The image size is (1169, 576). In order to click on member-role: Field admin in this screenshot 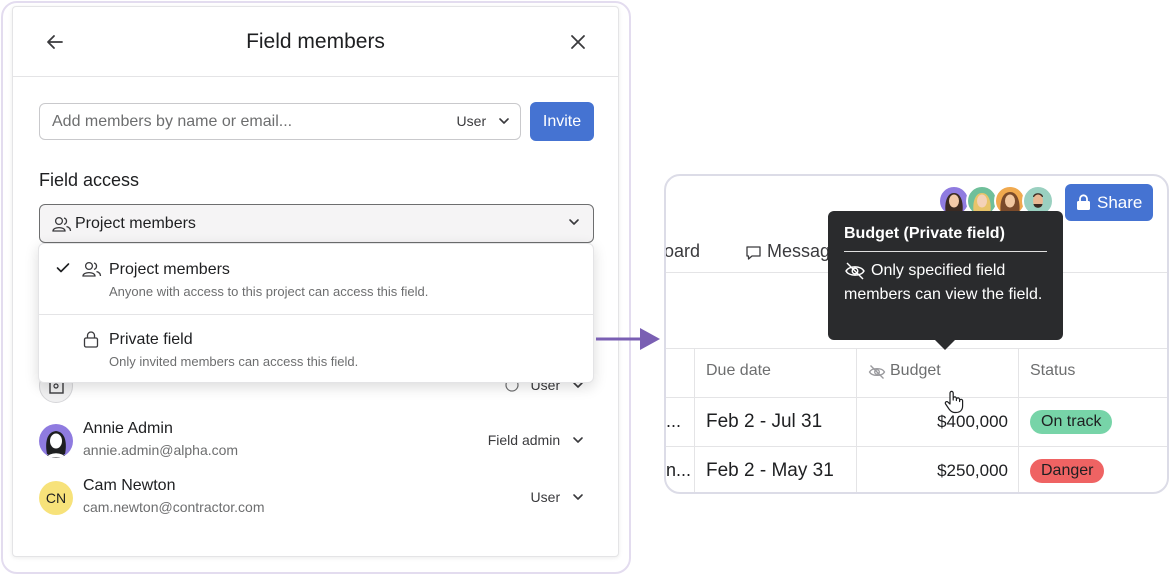, I will do `click(524, 440)`.